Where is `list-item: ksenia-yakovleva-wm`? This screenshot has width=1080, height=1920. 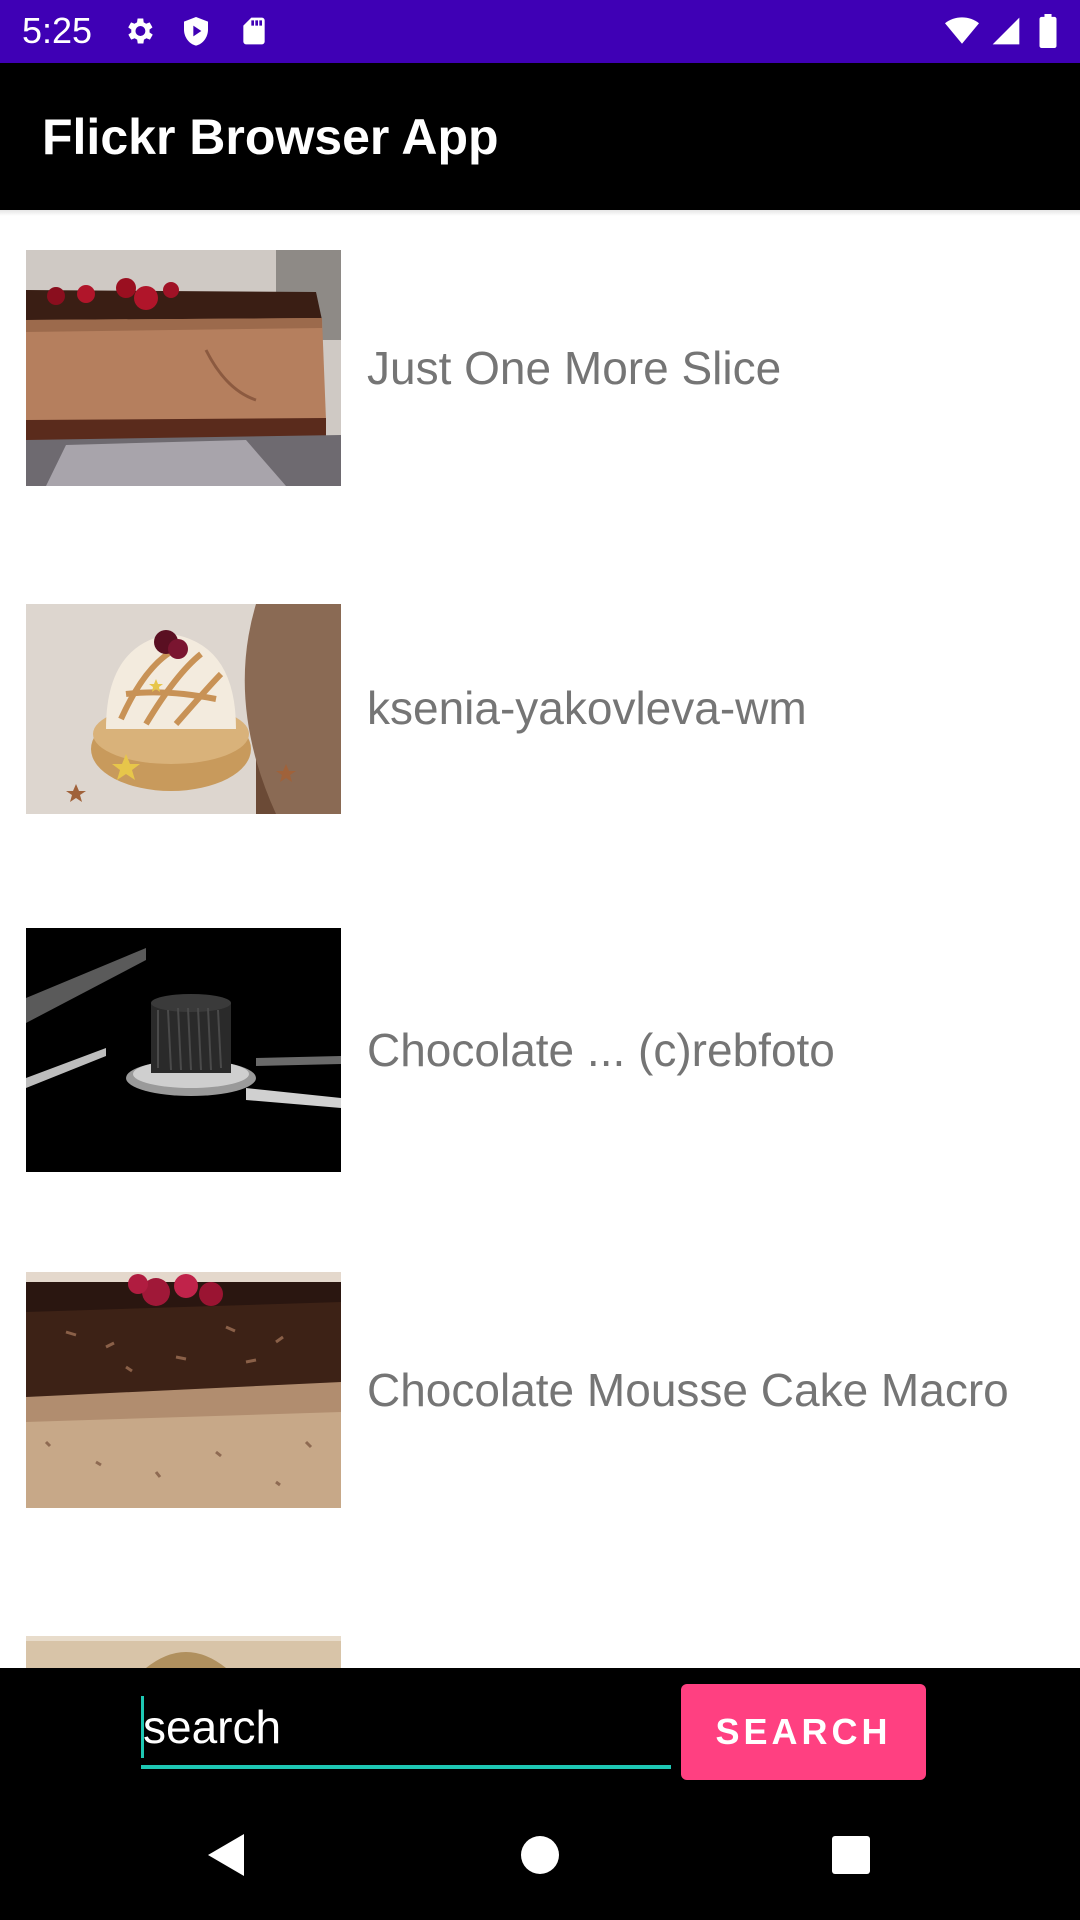
list-item: ksenia-yakovleva-wm is located at coordinates (540, 709).